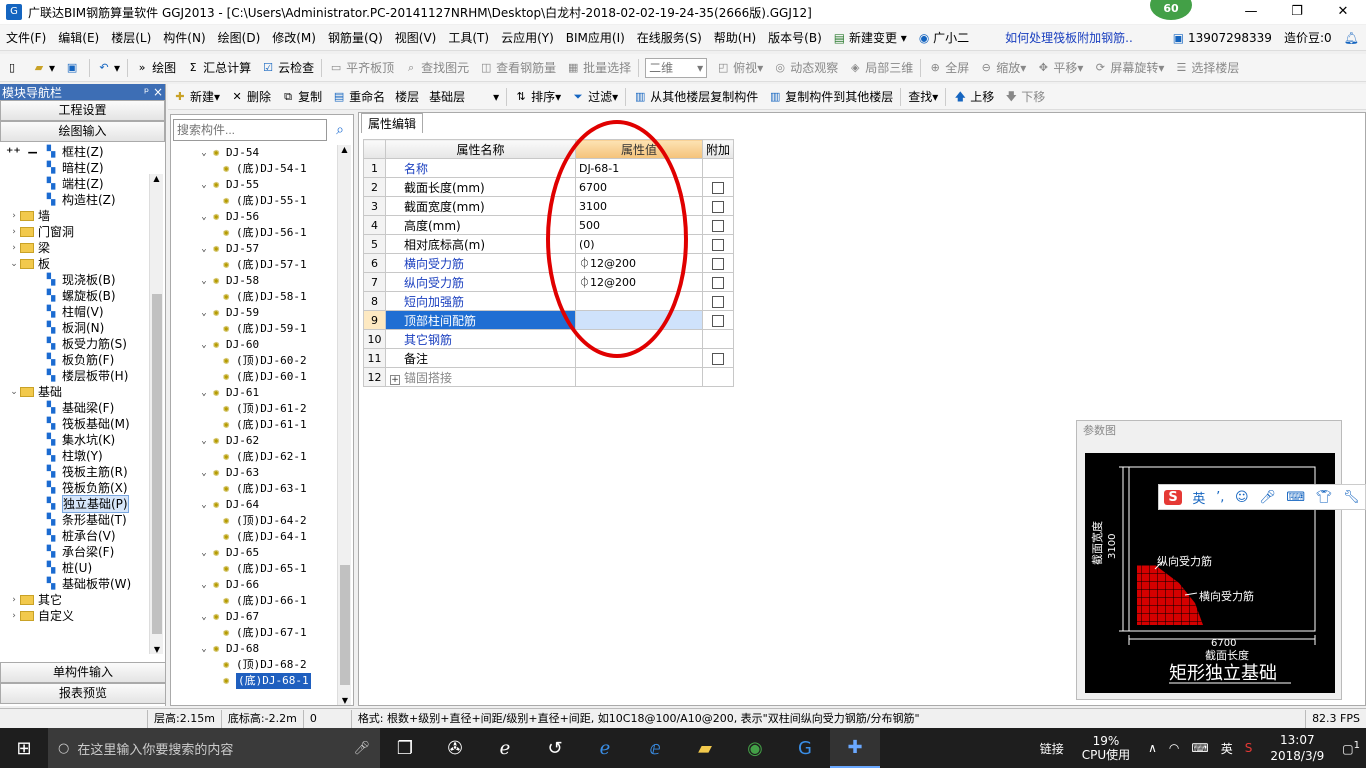 The image size is (1366, 768). Describe the element at coordinates (83, 152) in the screenshot. I see `nav-tree-item: ▚ 框柱(Z)` at that location.